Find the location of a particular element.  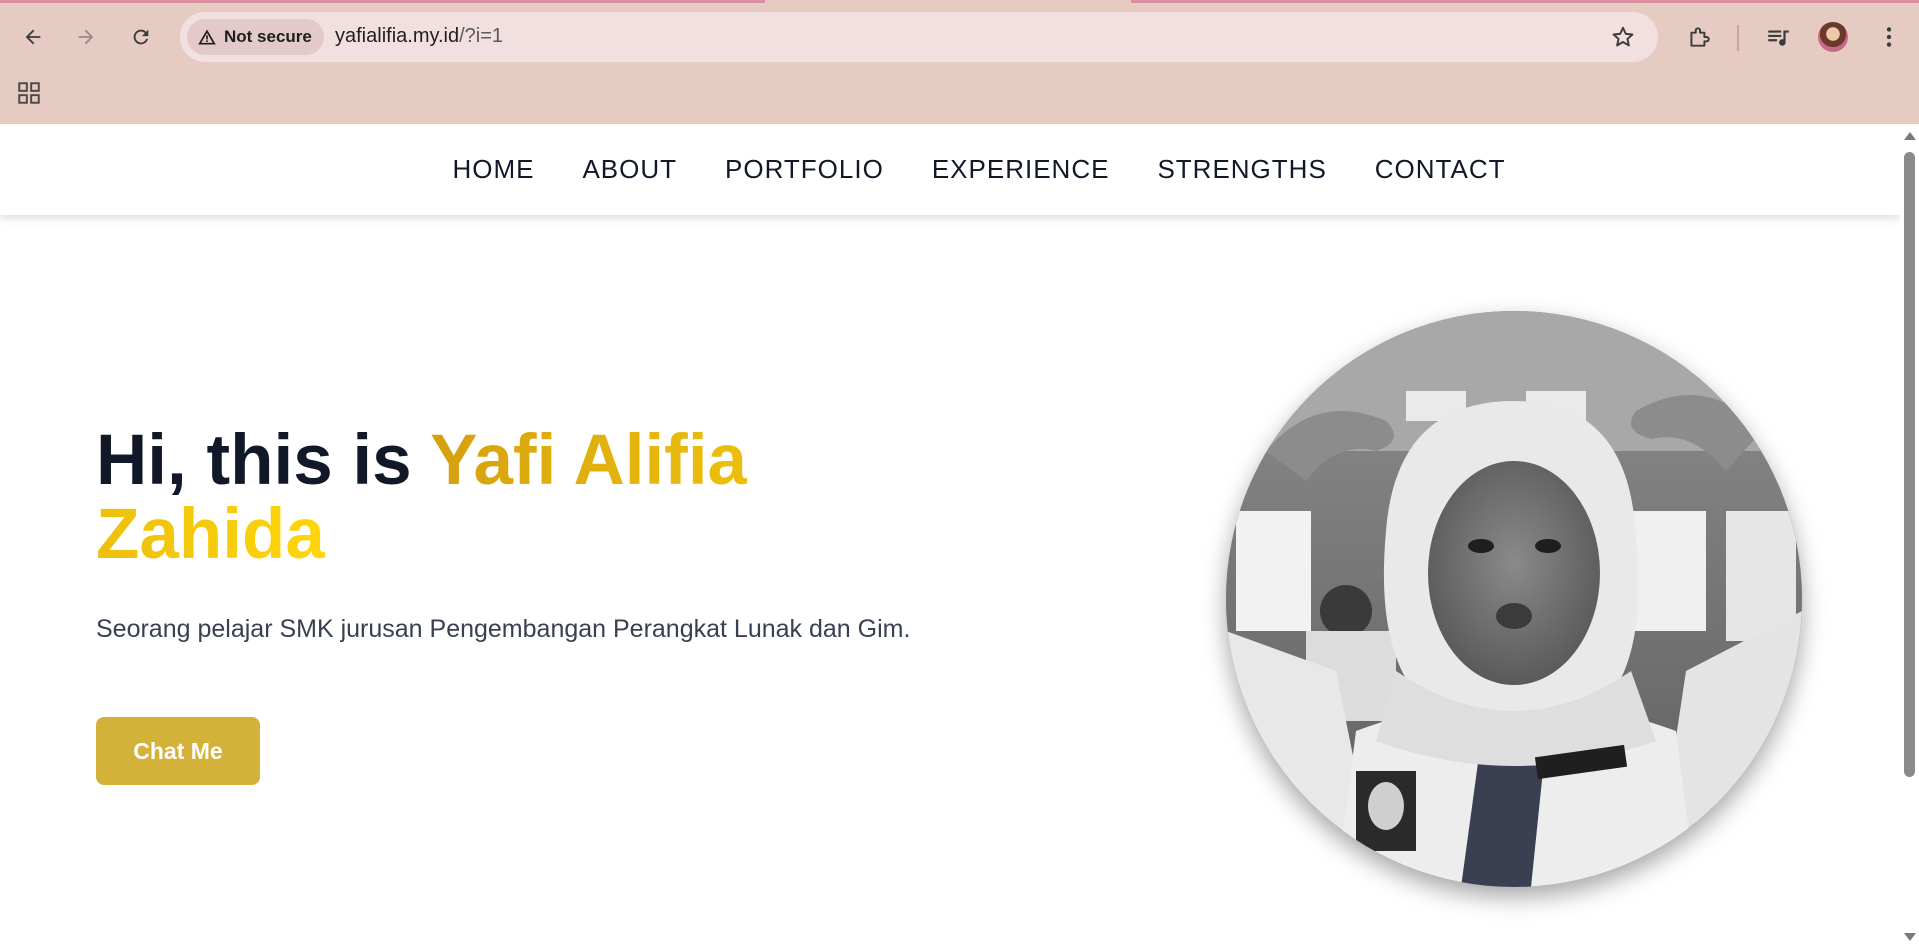

nav-link-portfolio: PORTFOLIO is located at coordinates (804, 169).